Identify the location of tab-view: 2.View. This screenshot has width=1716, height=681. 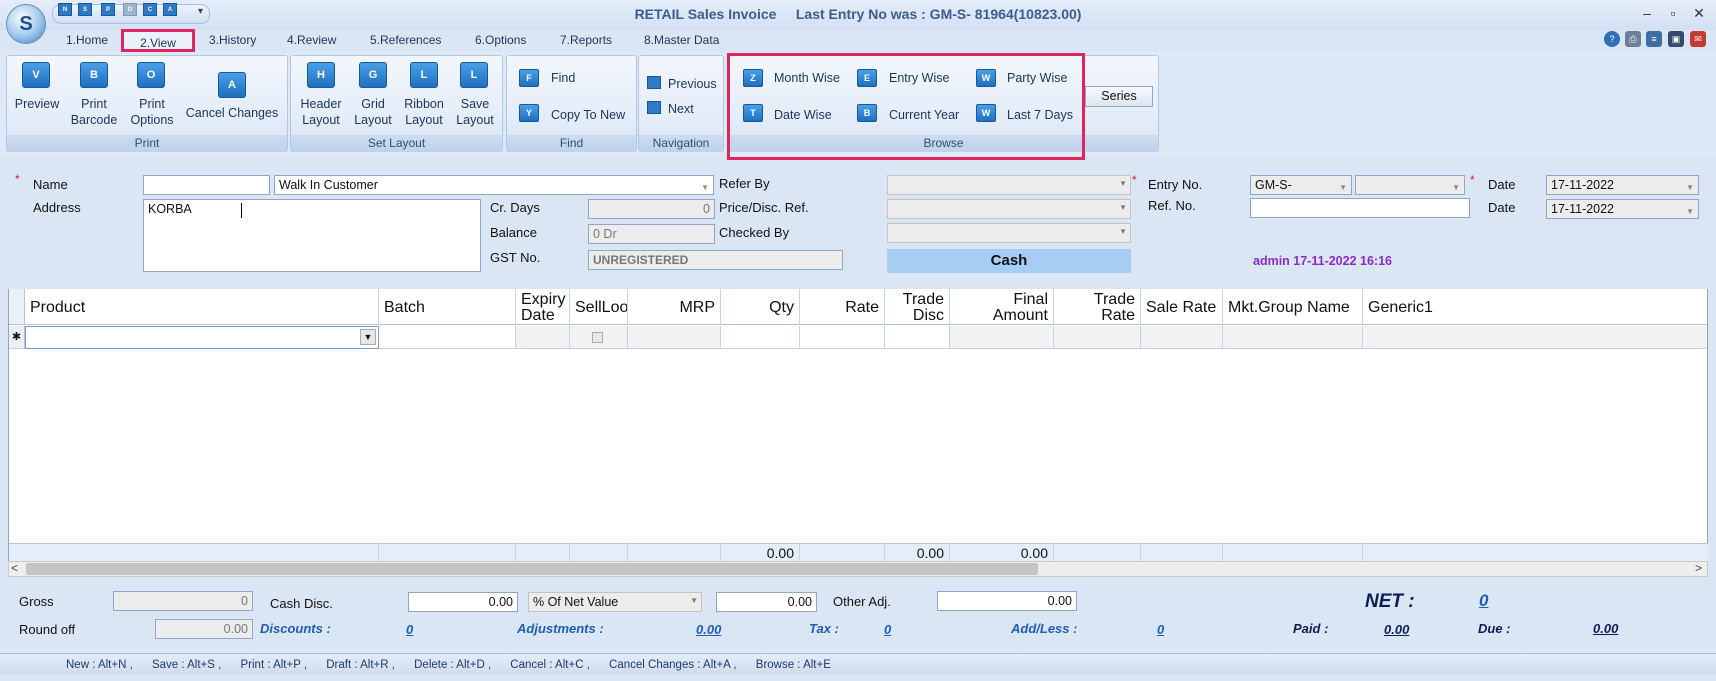
(158, 40).